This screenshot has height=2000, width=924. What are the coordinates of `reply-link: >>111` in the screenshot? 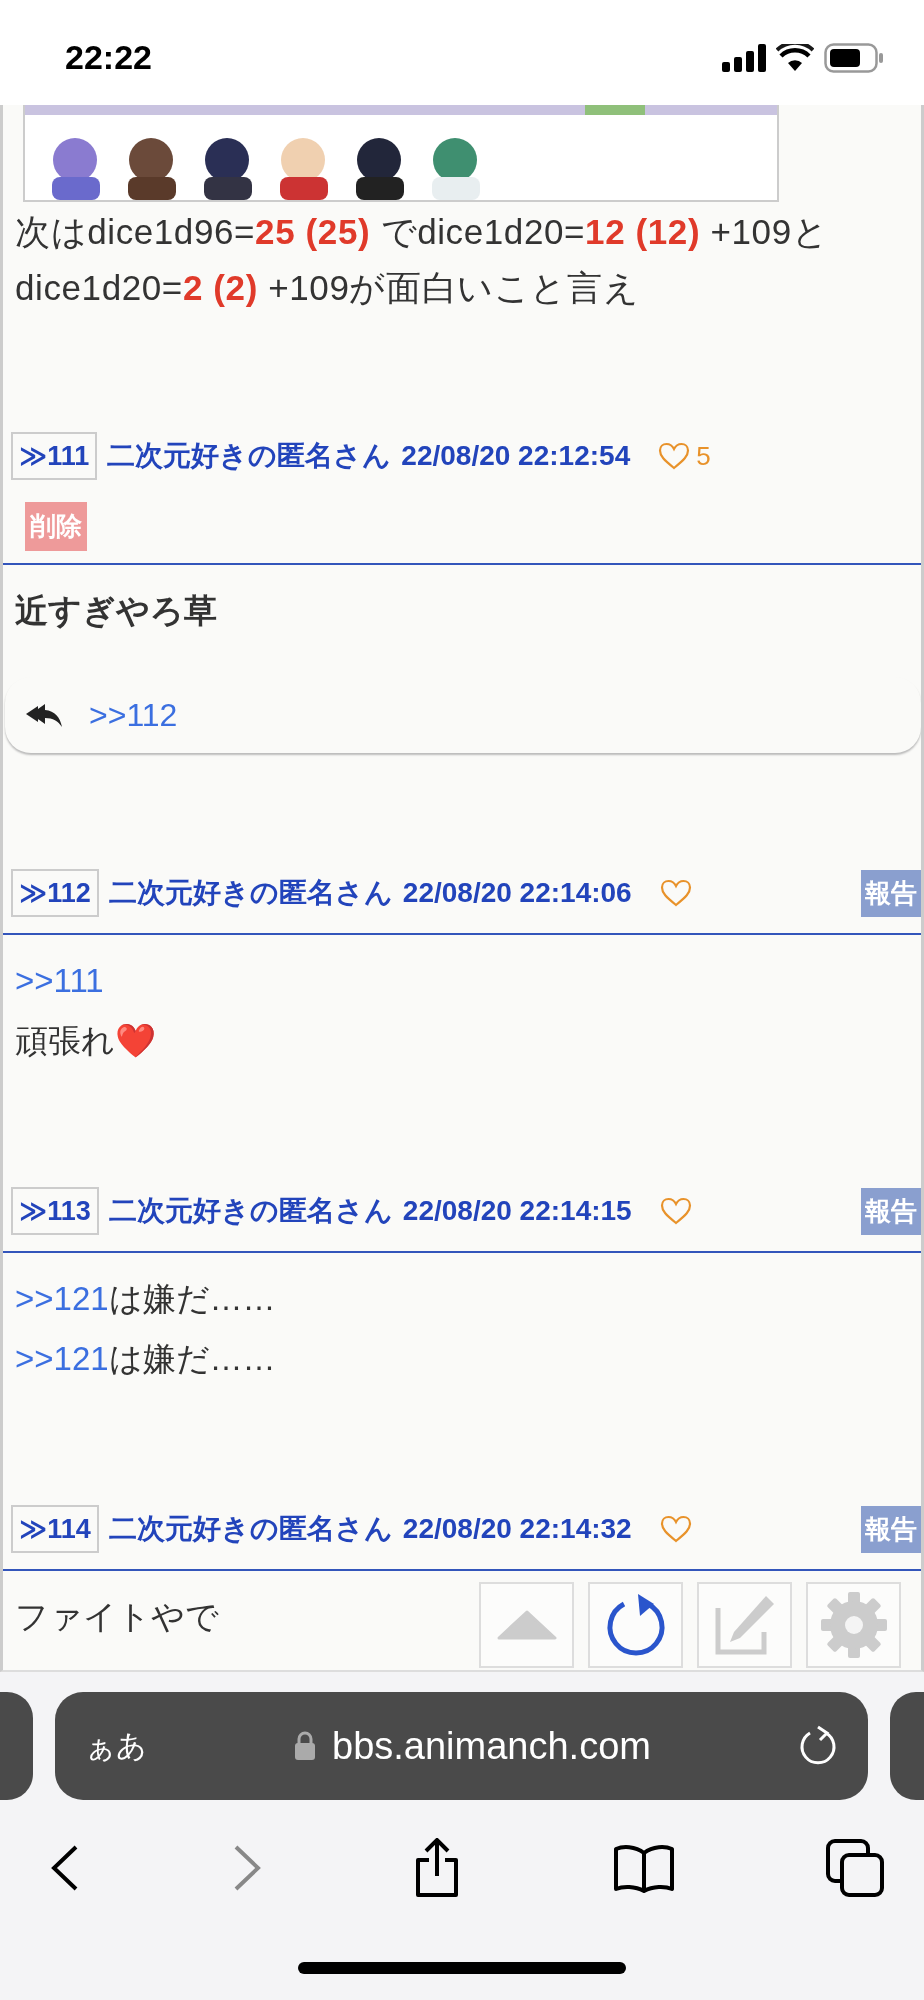 It's located at (59, 980).